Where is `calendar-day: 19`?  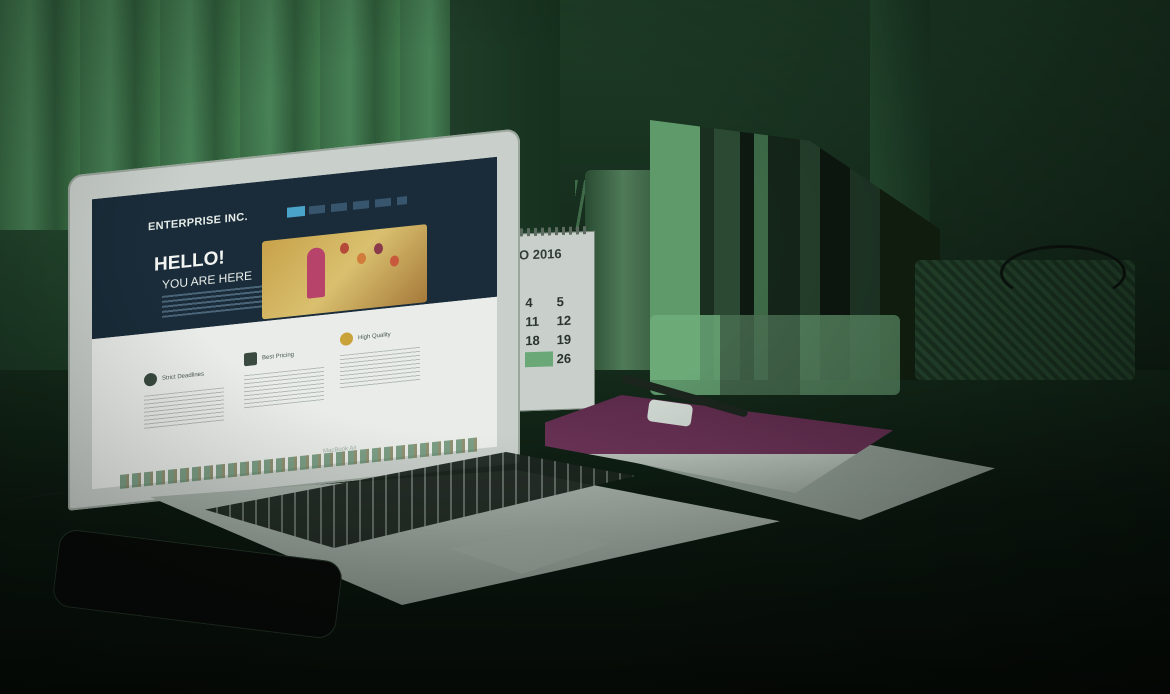 calendar-day: 19 is located at coordinates (564, 339).